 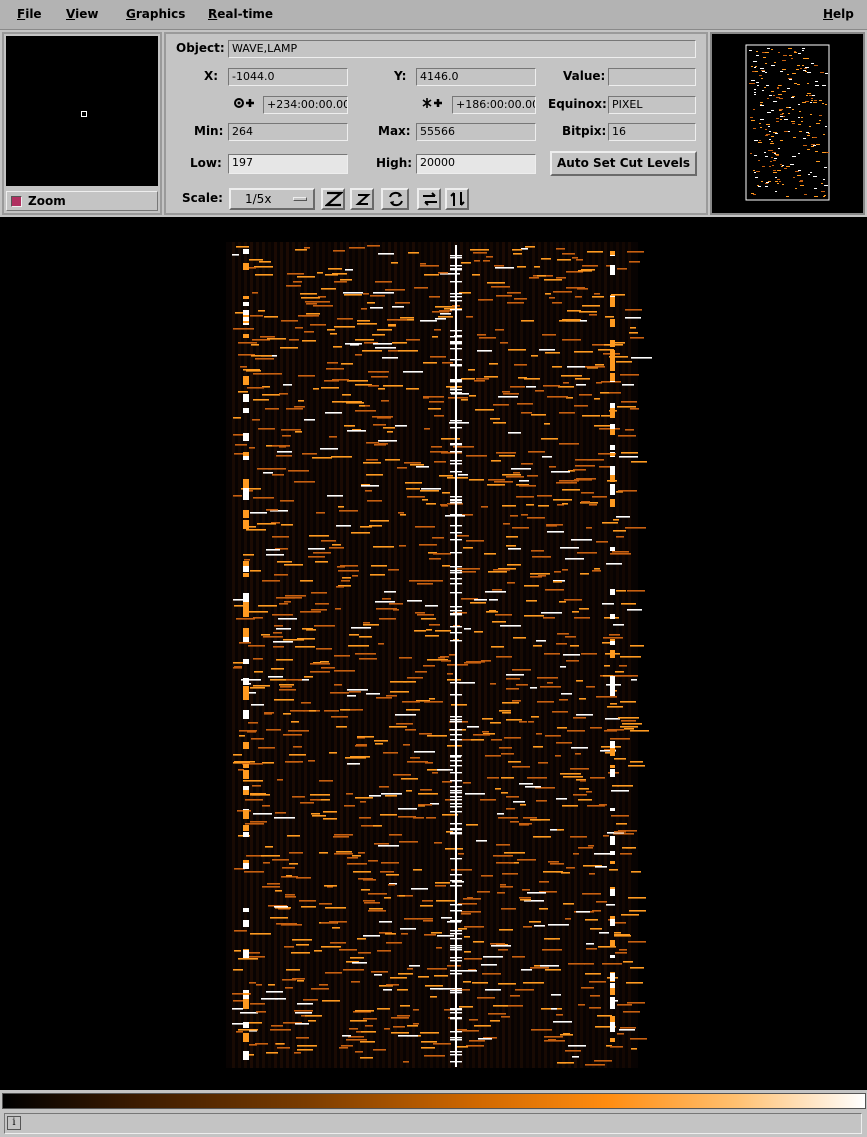 I want to click on zoom-out-button, so click(x=362, y=199).